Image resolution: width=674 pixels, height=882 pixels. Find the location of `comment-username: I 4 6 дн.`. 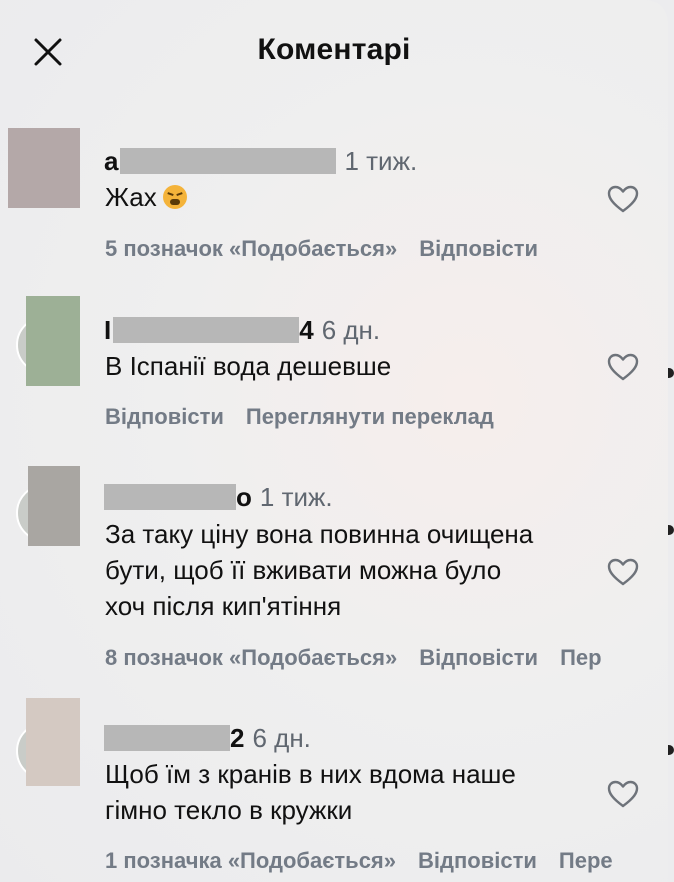

comment-username: I 4 6 дн. is located at coordinates (242, 330).